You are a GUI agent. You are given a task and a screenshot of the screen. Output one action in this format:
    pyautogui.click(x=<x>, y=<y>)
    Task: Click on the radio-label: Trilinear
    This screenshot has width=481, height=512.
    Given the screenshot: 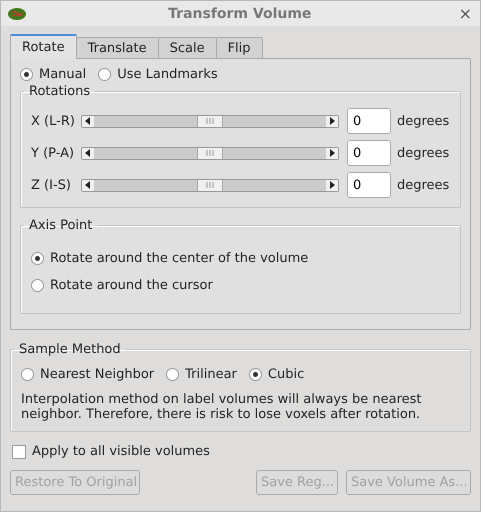 What is the action you would take?
    pyautogui.click(x=211, y=374)
    